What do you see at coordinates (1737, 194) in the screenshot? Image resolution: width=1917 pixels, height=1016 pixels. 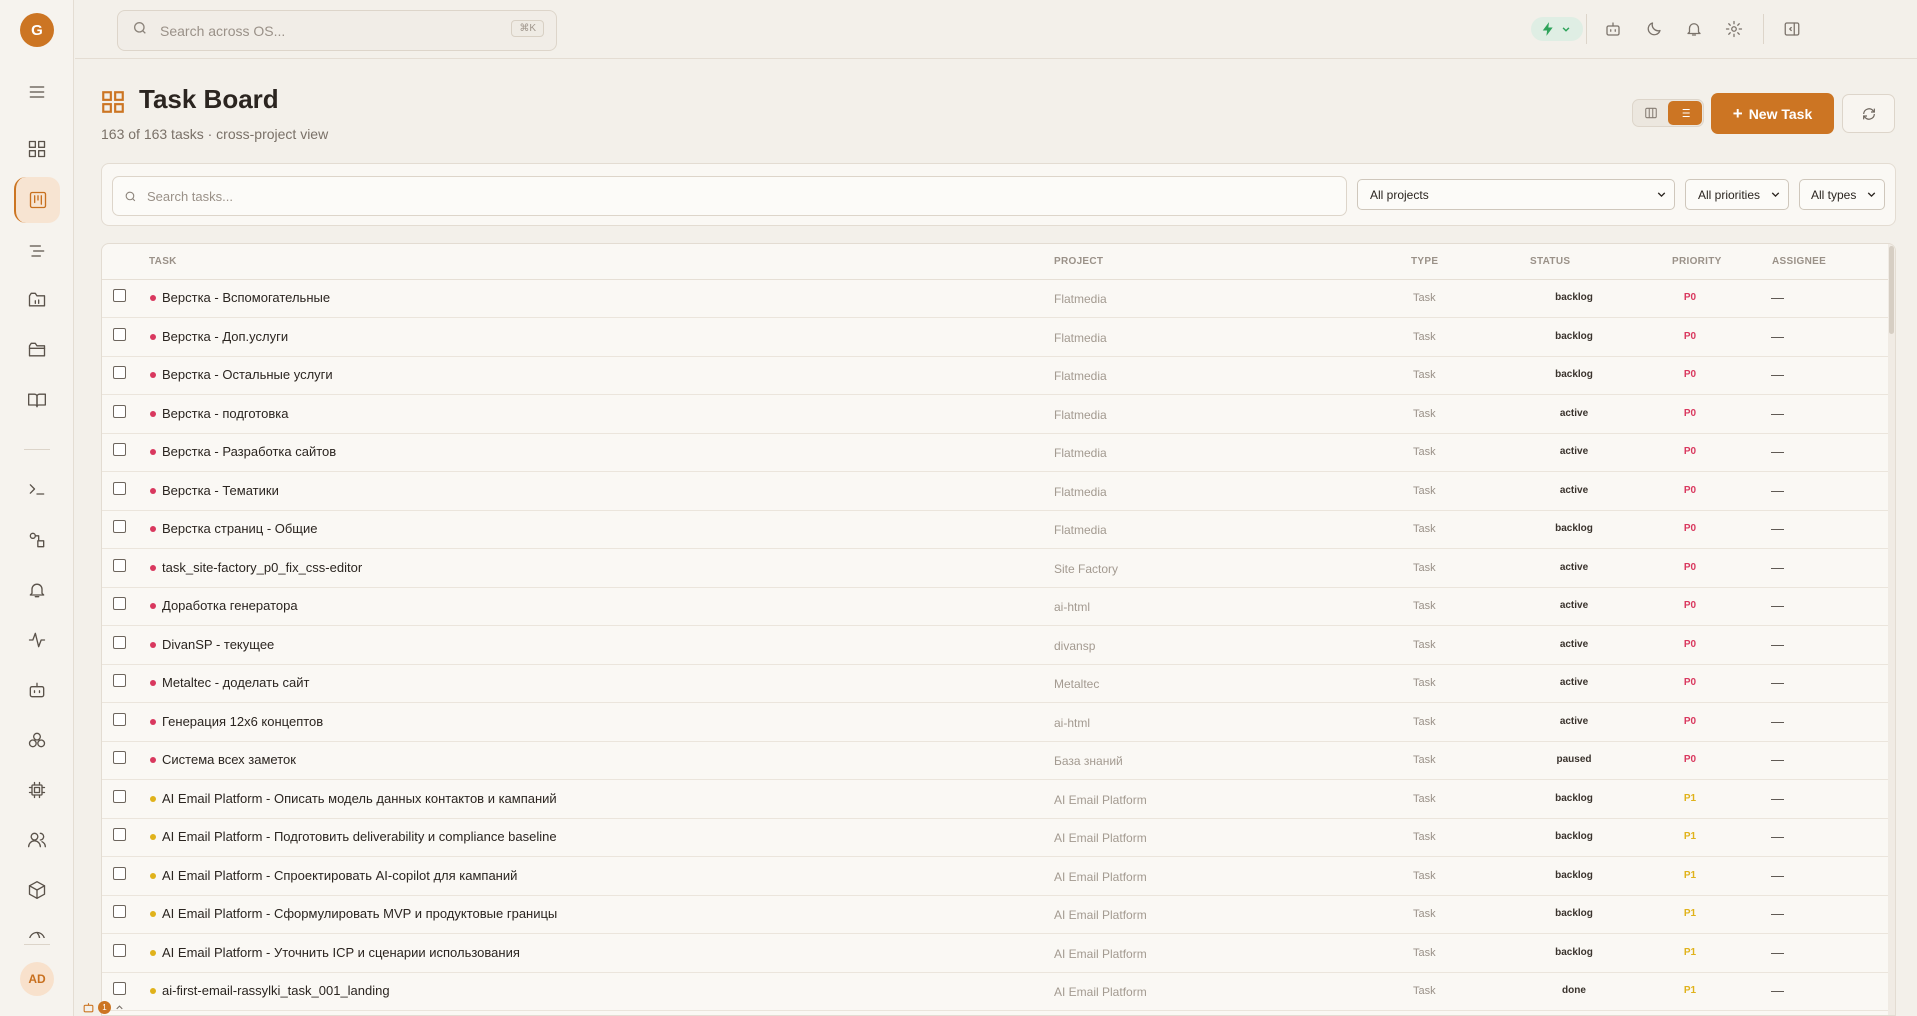 I see `priority-filter-select: All priorities` at bounding box center [1737, 194].